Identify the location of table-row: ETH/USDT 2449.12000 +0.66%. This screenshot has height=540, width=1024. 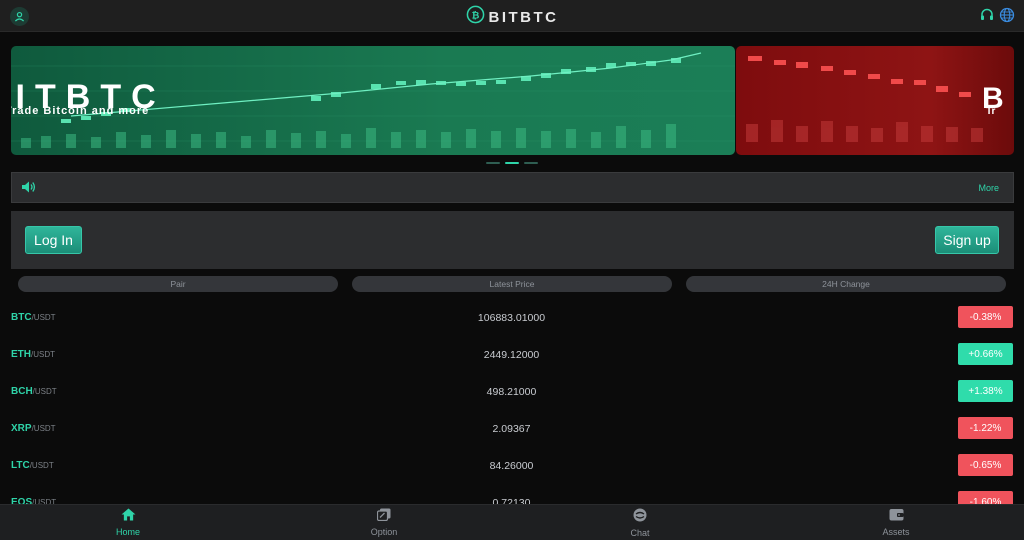
(512, 355).